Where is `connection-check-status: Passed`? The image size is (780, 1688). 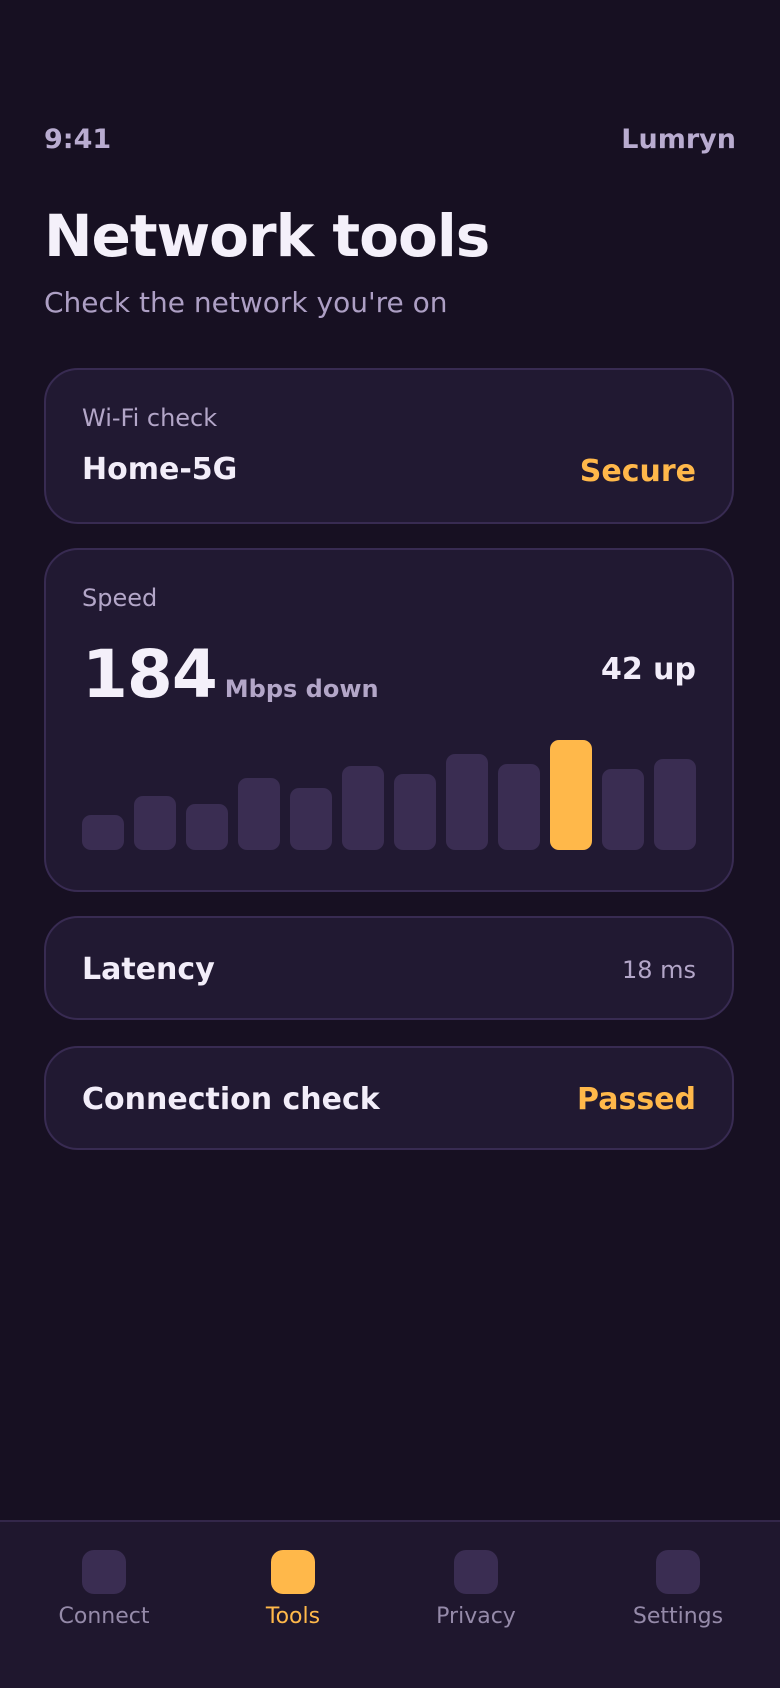
connection-check-status: Passed is located at coordinates (636, 1099).